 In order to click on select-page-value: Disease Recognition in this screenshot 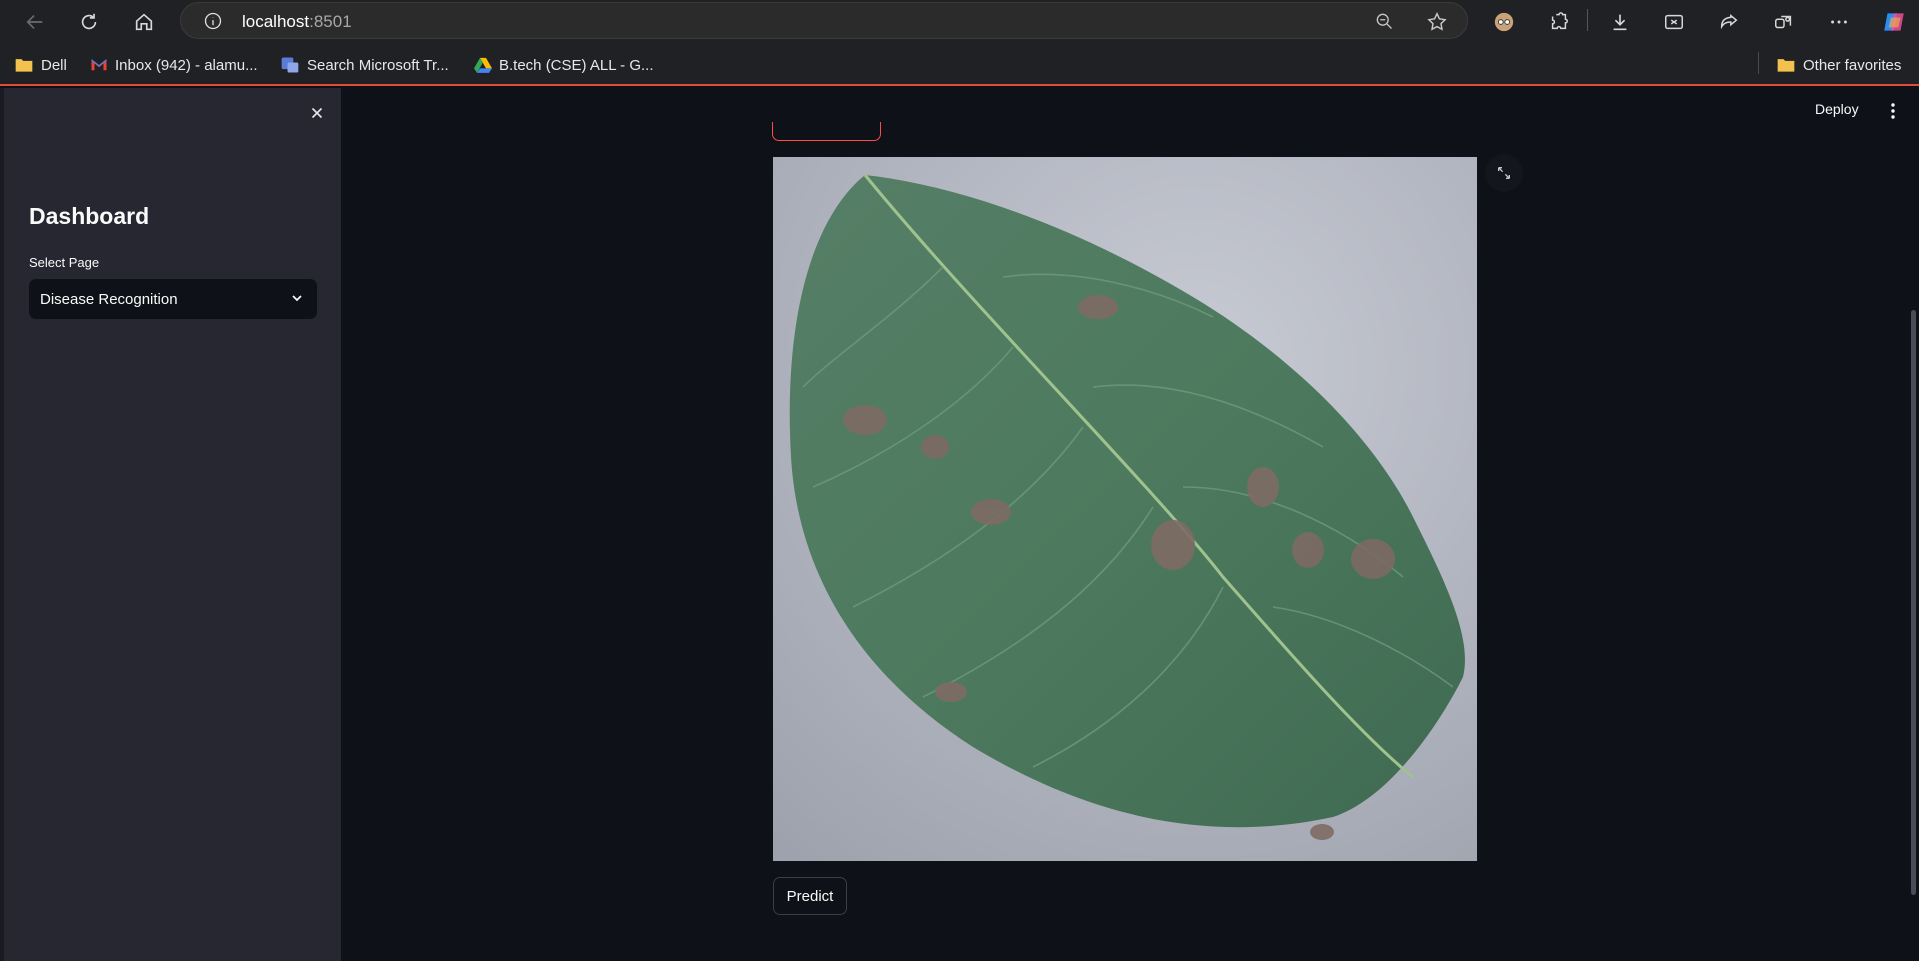, I will do `click(109, 299)`.